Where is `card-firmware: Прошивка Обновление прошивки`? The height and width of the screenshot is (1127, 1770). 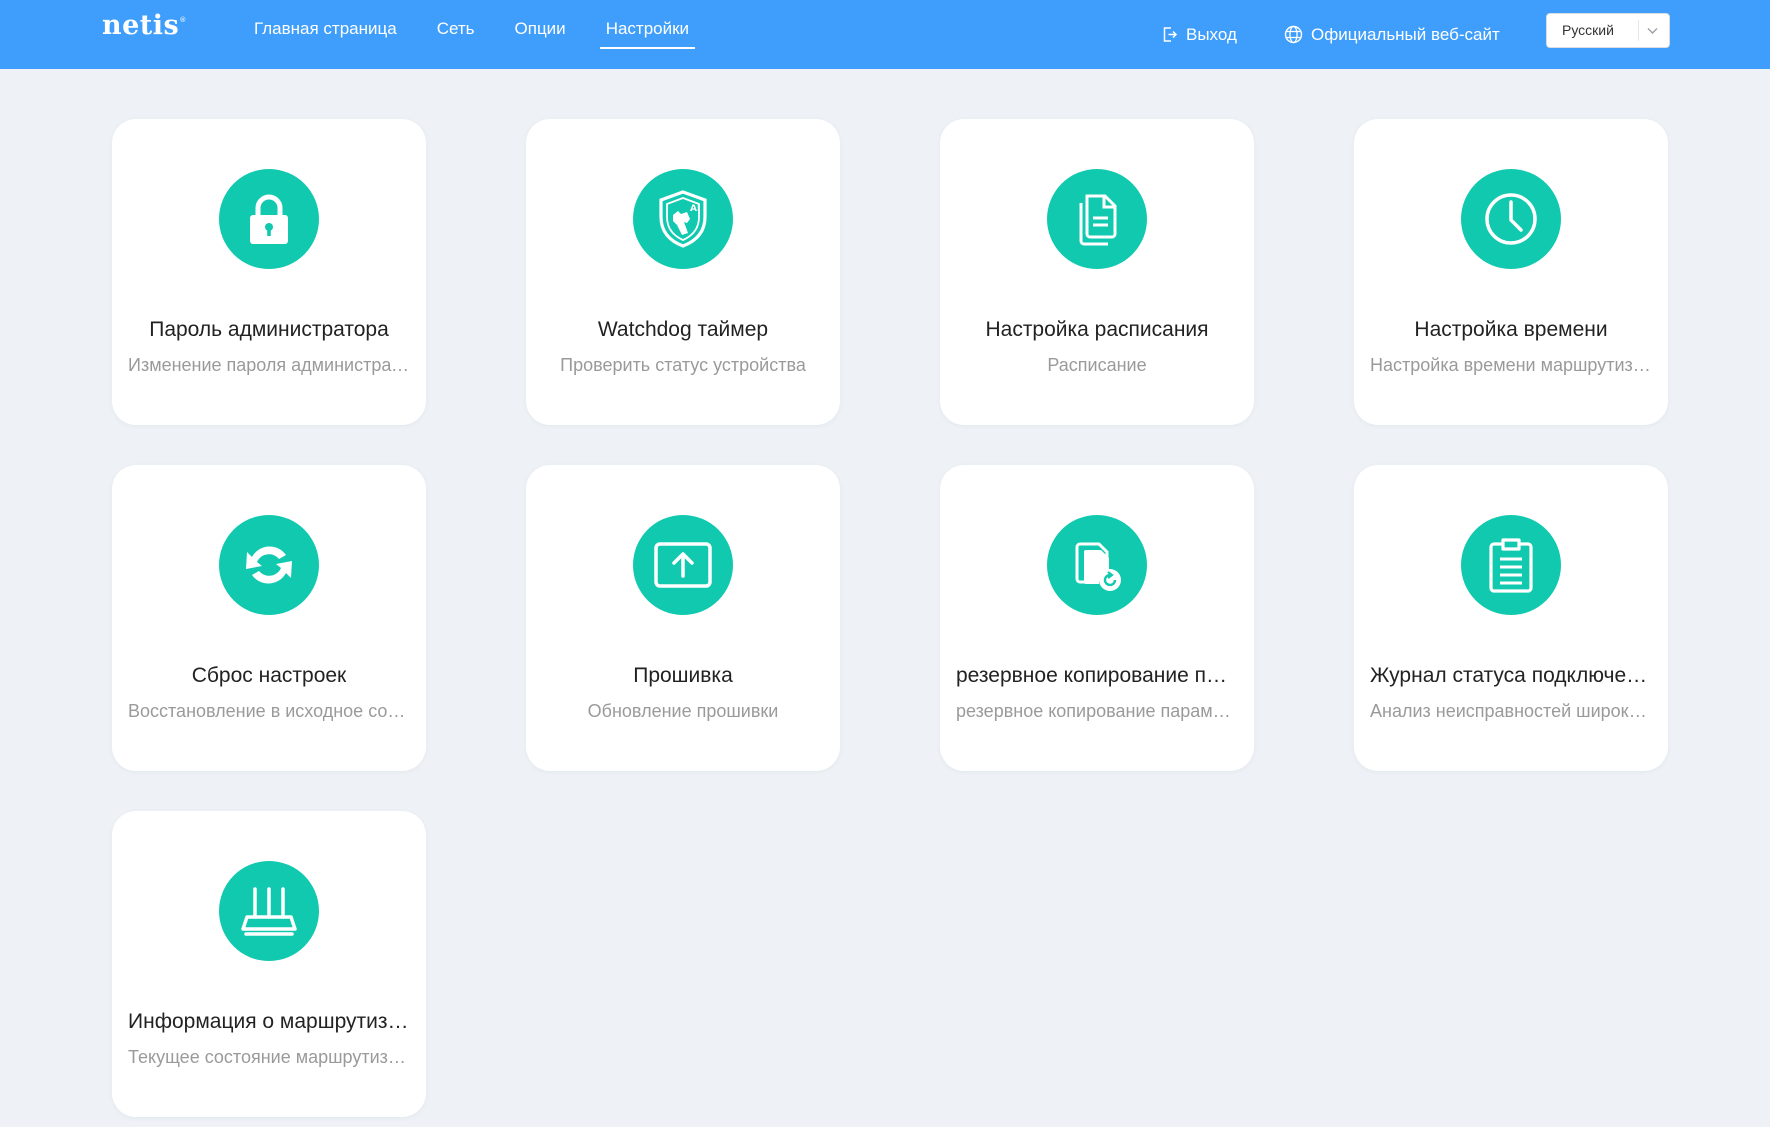 card-firmware: Прошивка Обновление прошивки is located at coordinates (683, 618).